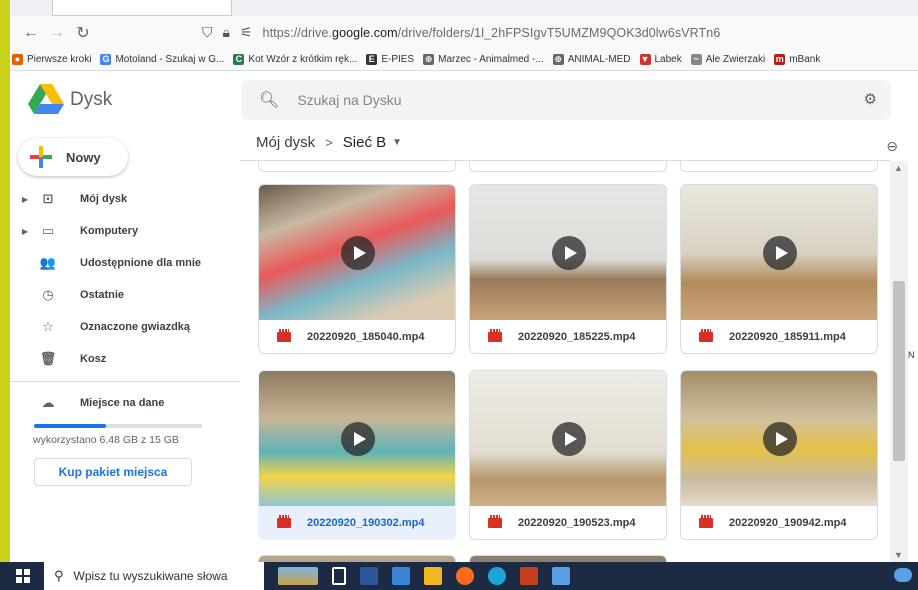  I want to click on drive-header: Dysk 🔍︎ Szukaj na Dysku ⚙︎, so click(464, 102).